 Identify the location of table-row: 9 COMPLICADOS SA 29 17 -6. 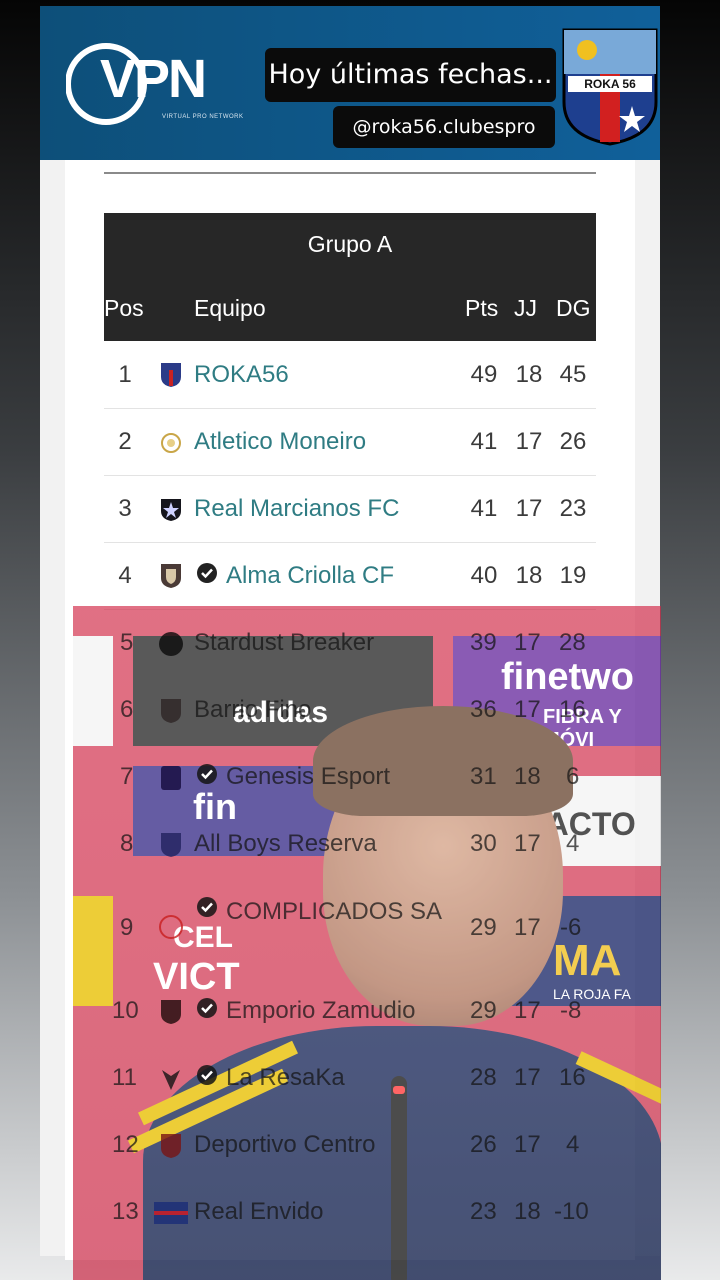
(384, 927).